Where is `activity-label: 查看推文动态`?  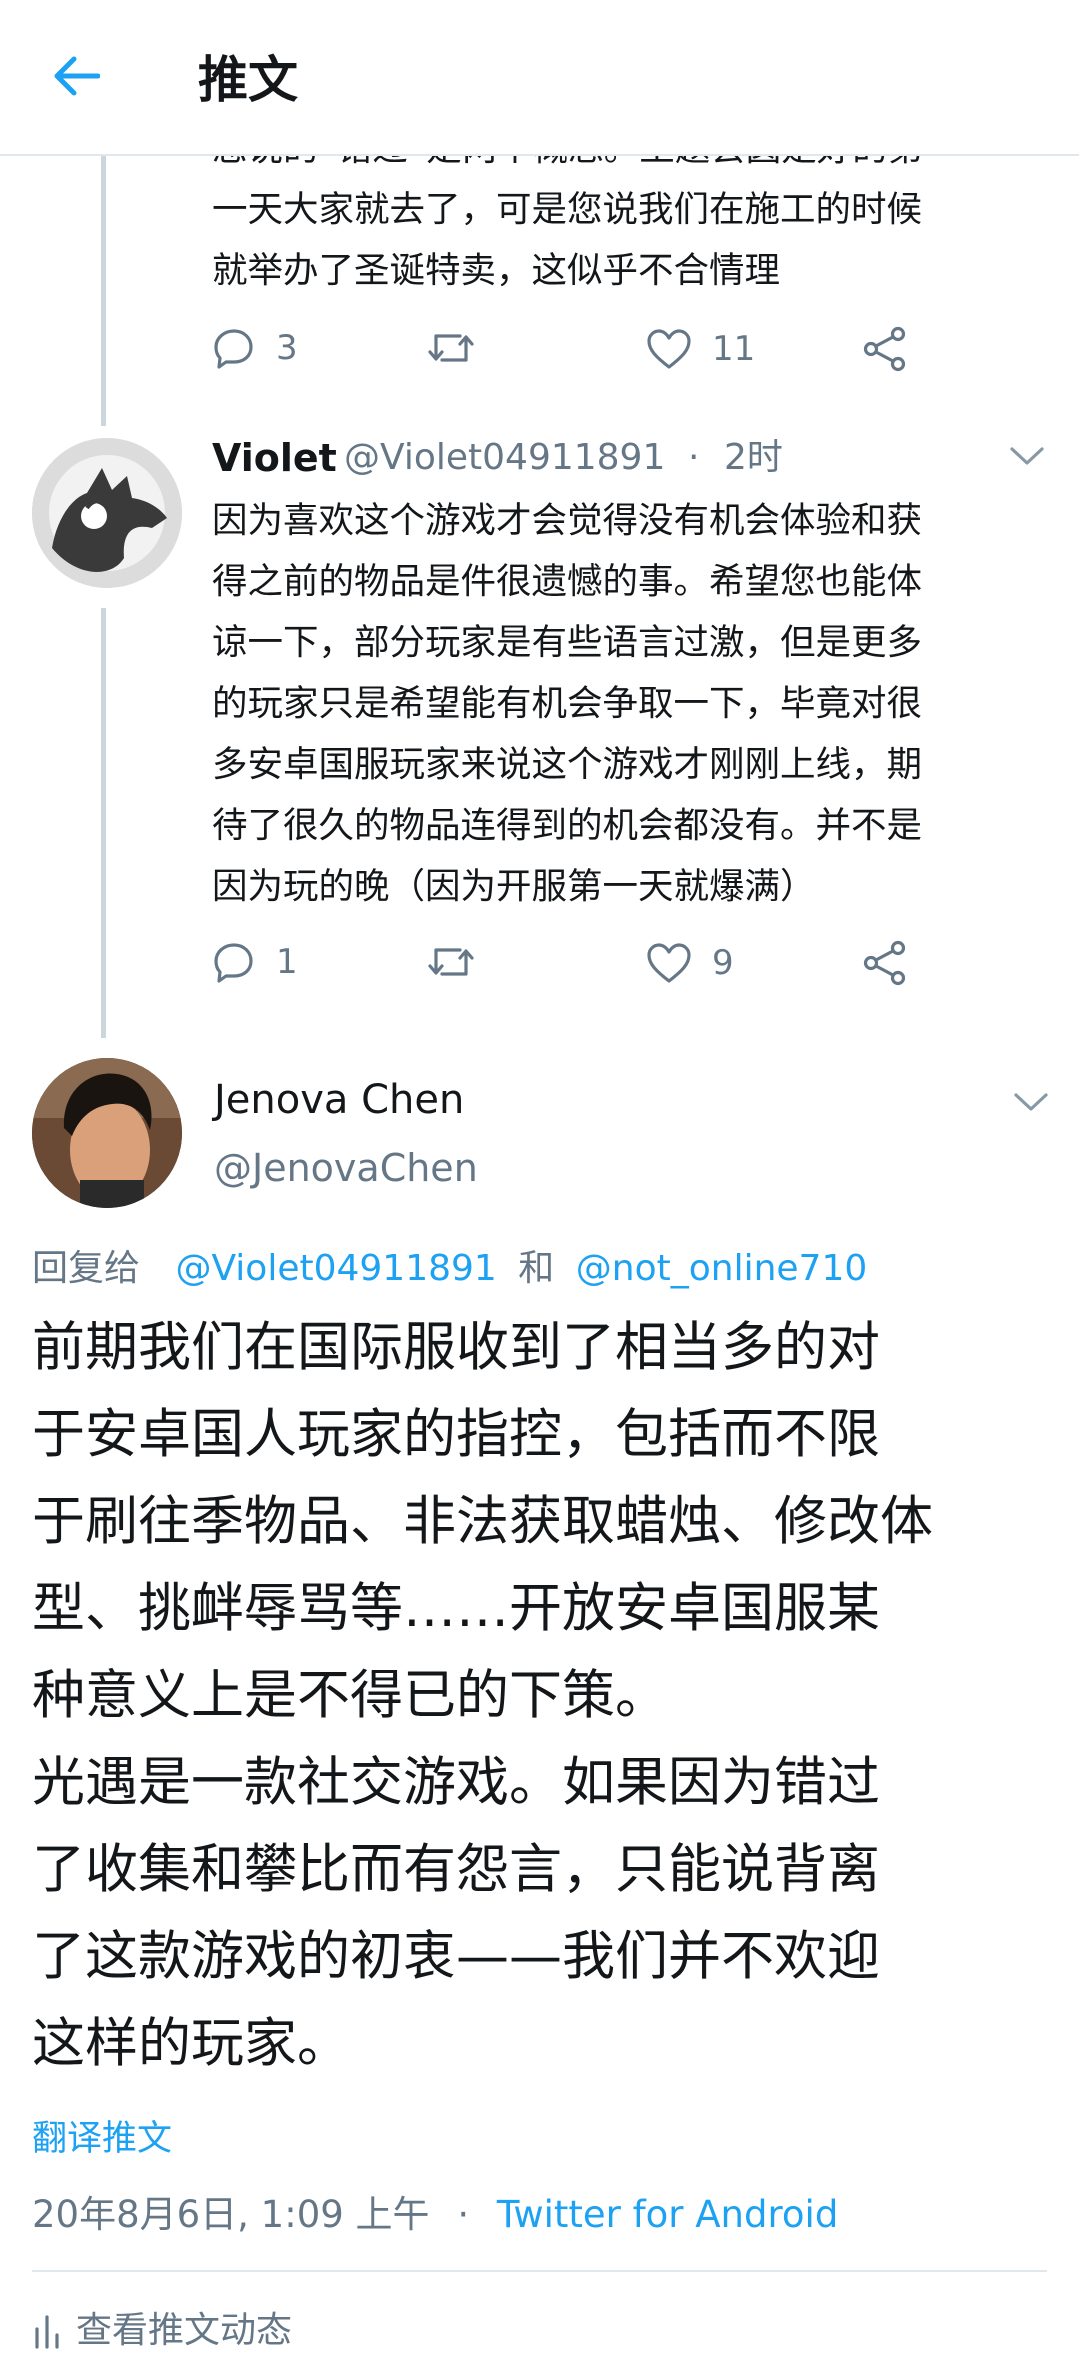 activity-label: 查看推文动态 is located at coordinates (184, 2330).